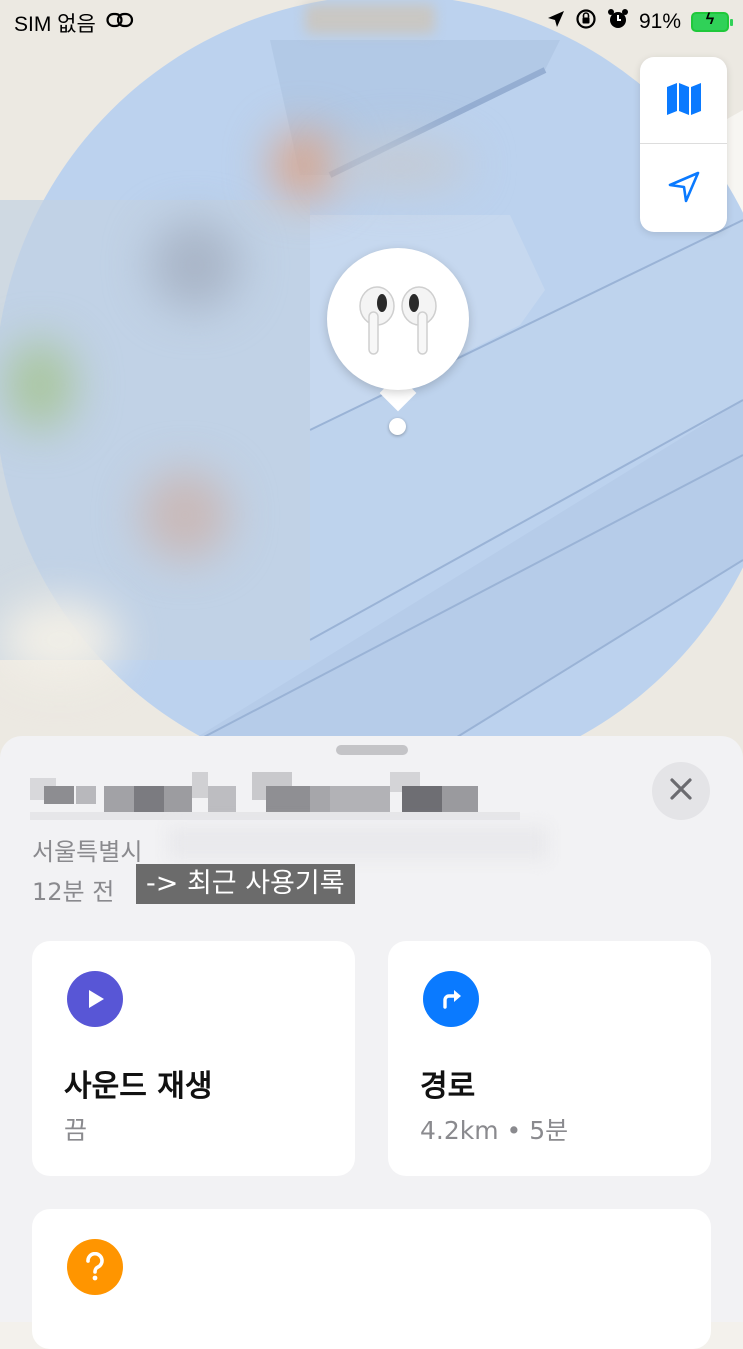  What do you see at coordinates (618, 22) in the screenshot?
I see `alarm-icon` at bounding box center [618, 22].